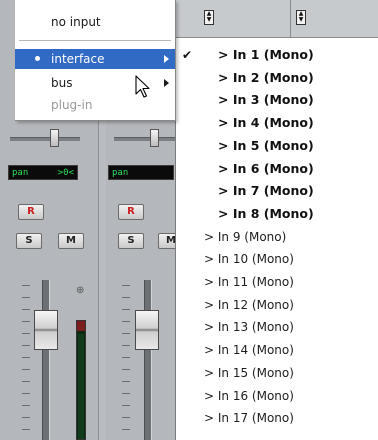  Describe the element at coordinates (78, 59) in the screenshot. I see `menu-item-label: interface` at that location.